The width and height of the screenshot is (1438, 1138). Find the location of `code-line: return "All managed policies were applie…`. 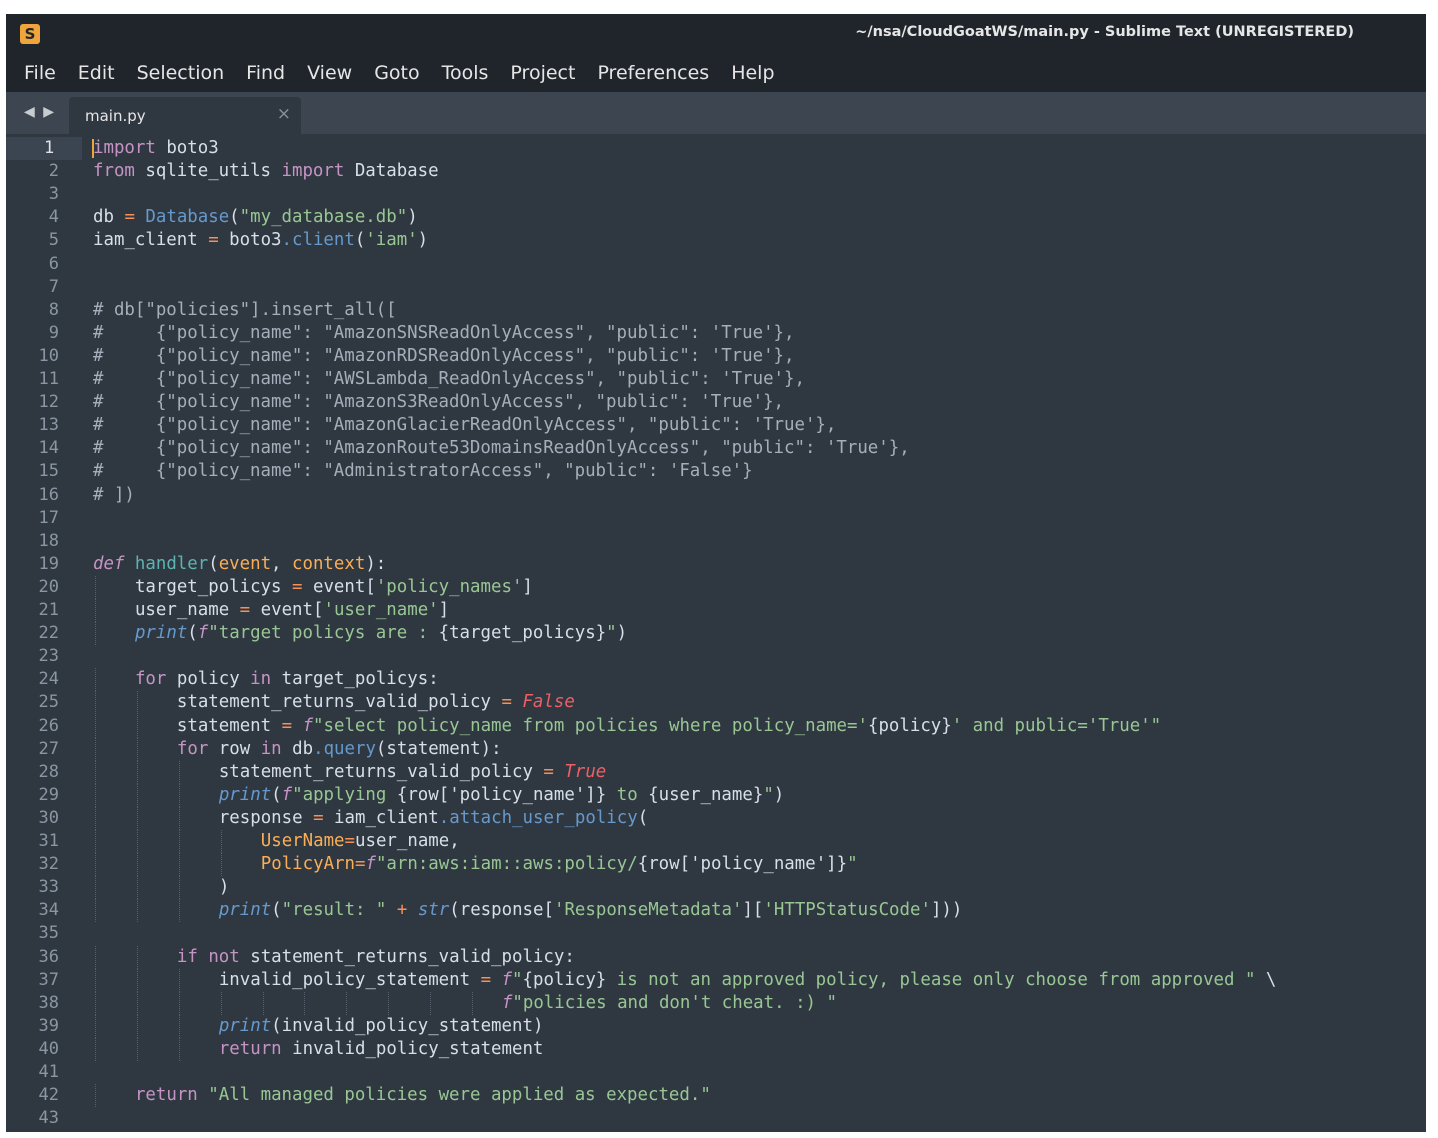

code-line: return "All managed policies were applie… is located at coordinates (402, 1095).